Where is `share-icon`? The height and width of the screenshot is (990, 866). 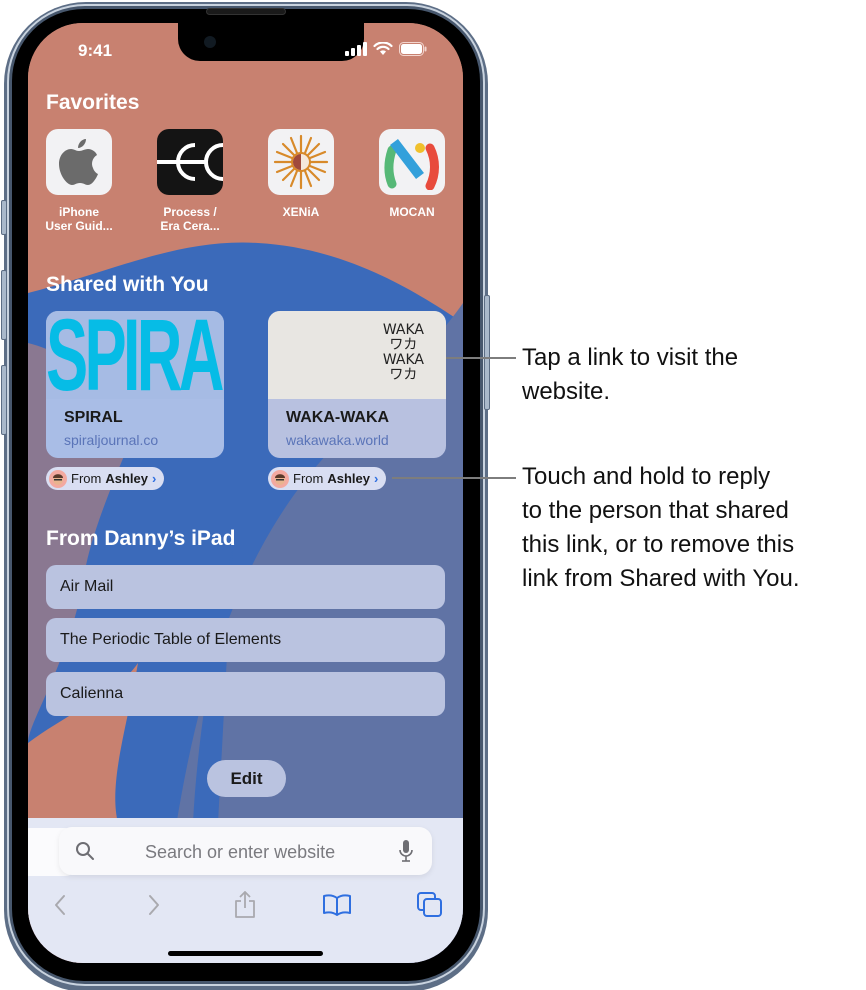
share-icon is located at coordinates (245, 904).